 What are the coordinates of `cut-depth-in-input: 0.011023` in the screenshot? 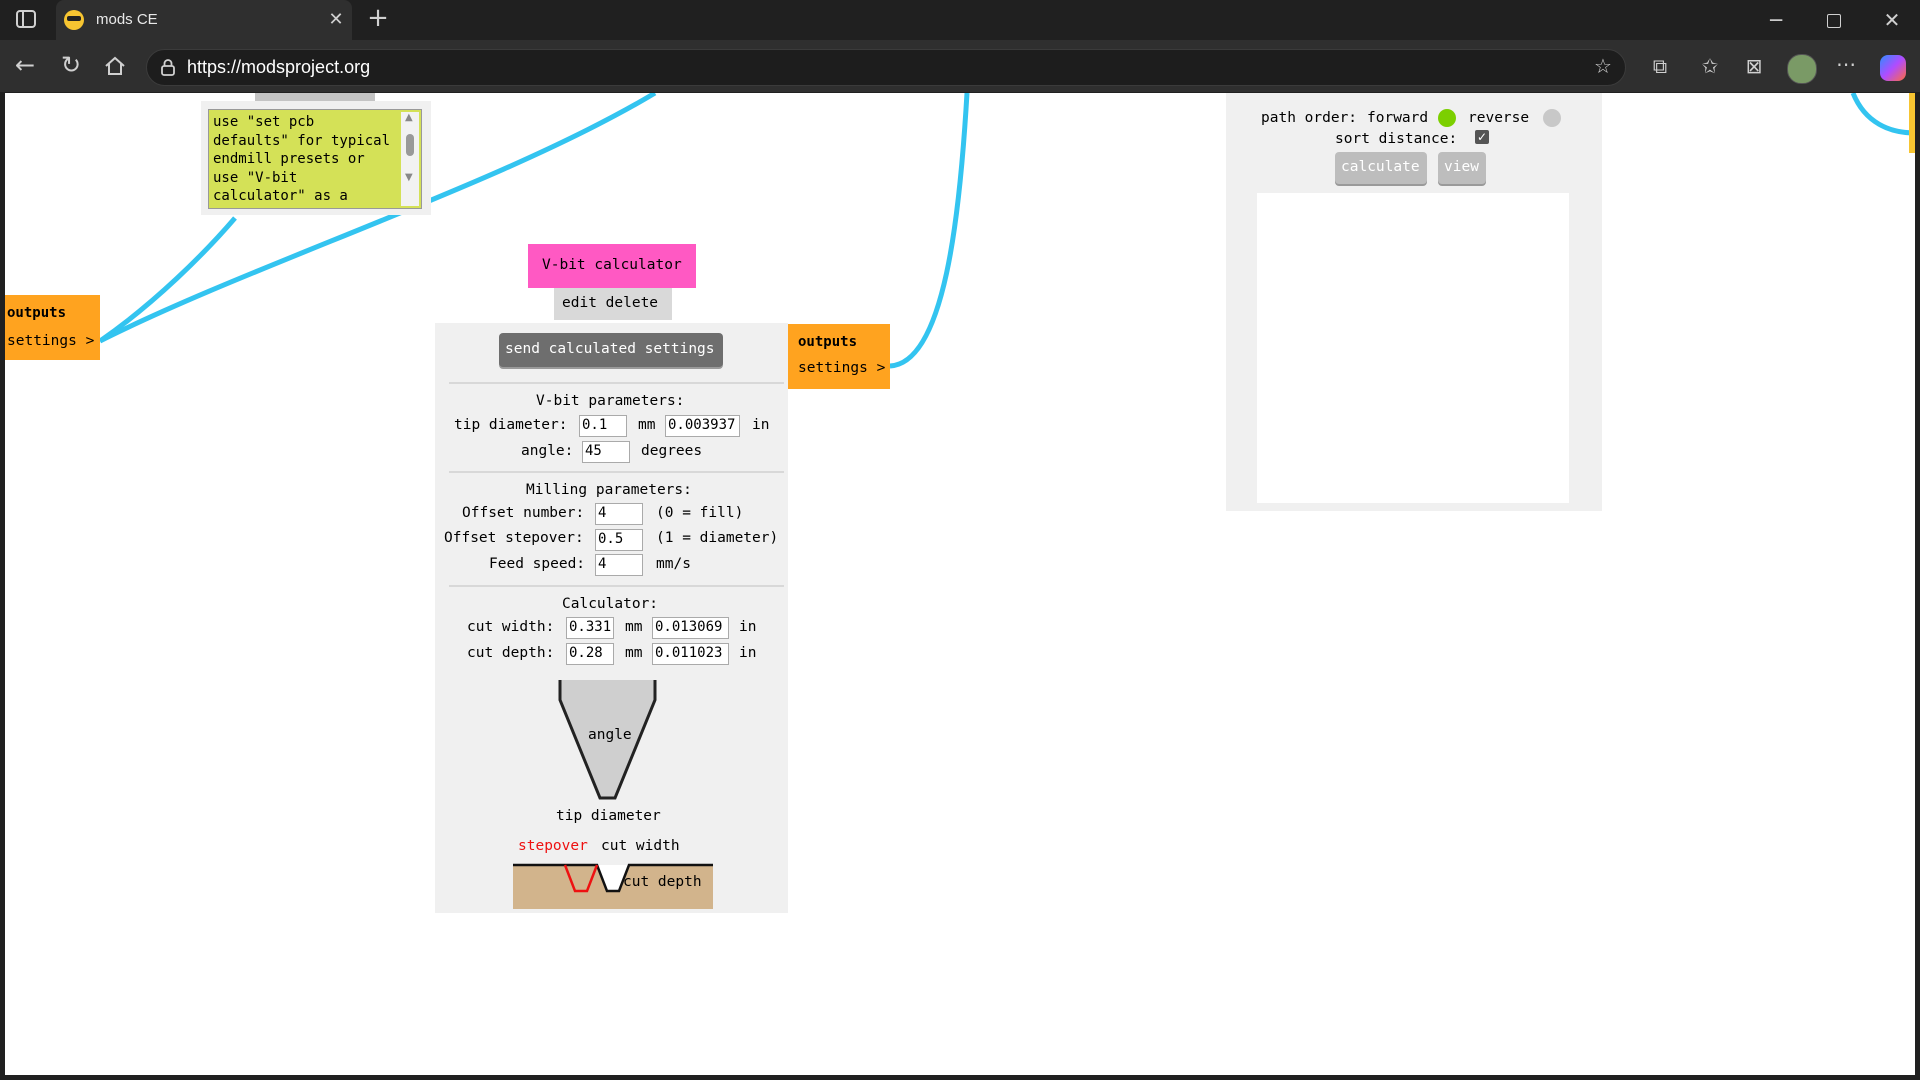 It's located at (690, 654).